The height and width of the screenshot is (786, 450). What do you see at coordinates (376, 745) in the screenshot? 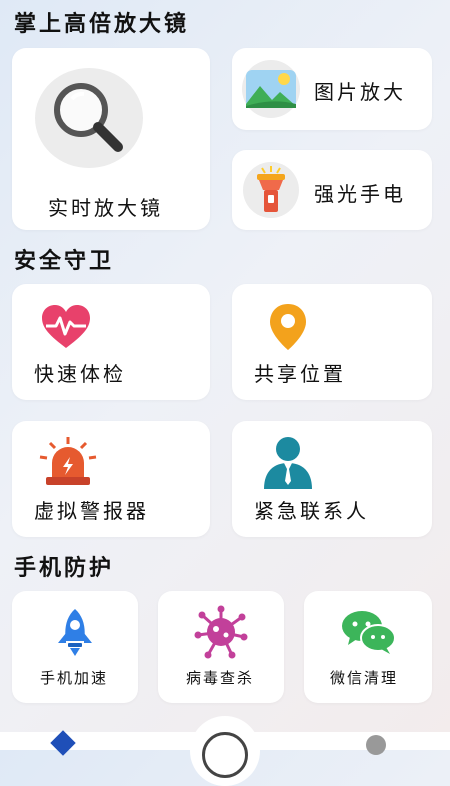
I see `profile-nav-icon` at bounding box center [376, 745].